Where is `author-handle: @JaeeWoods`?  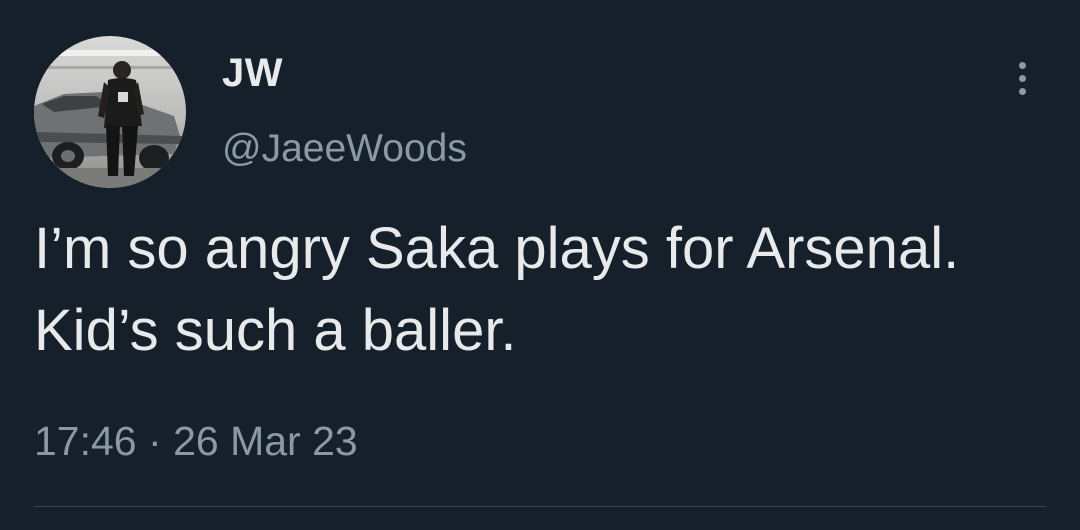 author-handle: @JaeeWoods is located at coordinates (344, 149).